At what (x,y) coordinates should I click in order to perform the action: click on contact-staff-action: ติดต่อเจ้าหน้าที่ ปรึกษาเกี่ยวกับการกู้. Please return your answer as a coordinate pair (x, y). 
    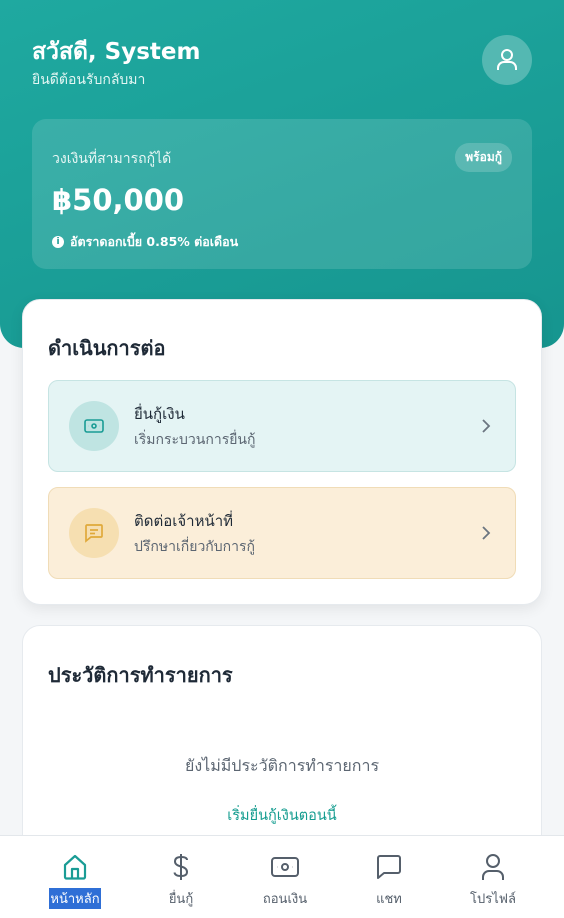
    Looking at the image, I should click on (282, 533).